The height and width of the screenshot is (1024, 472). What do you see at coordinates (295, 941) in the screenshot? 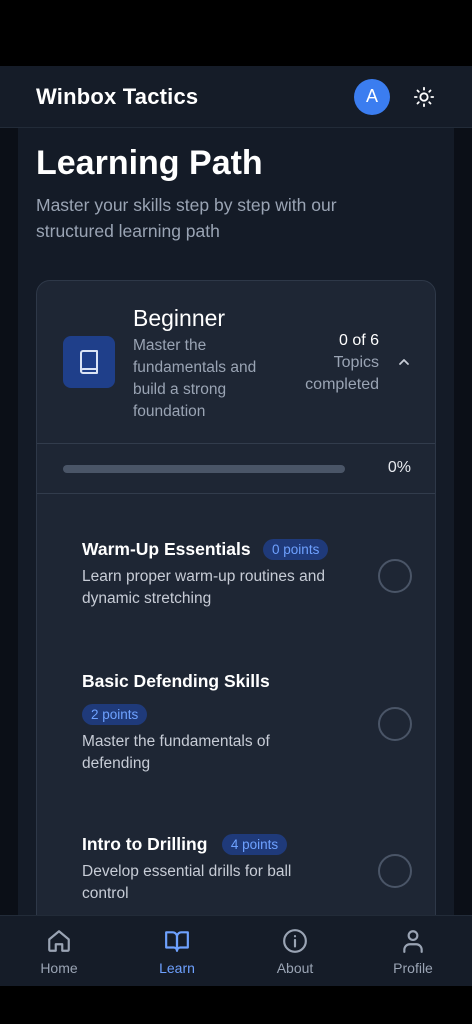
I see `info-icon` at bounding box center [295, 941].